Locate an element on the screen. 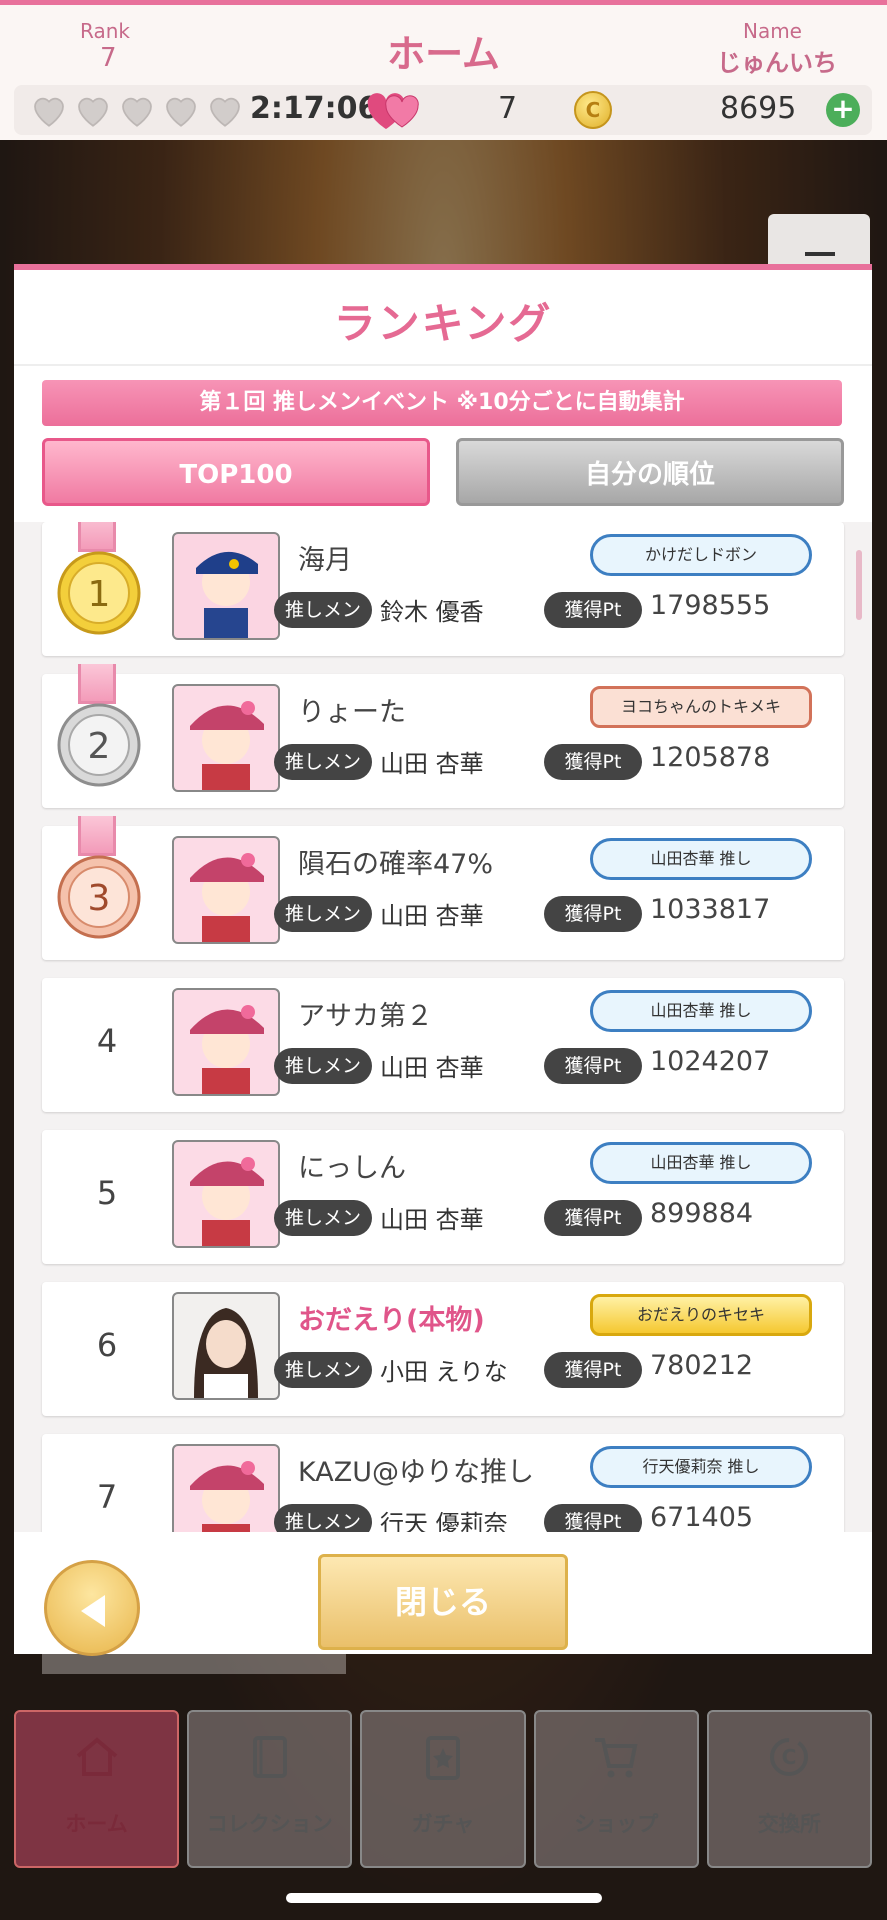 The image size is (887, 1920). title-badge: かけだしドボン is located at coordinates (701, 555).